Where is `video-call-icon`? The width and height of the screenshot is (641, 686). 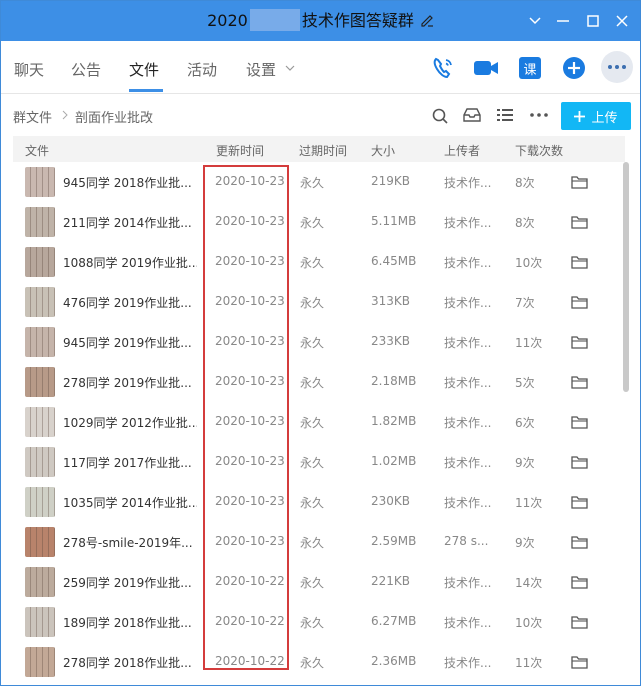
video-call-icon is located at coordinates (486, 68).